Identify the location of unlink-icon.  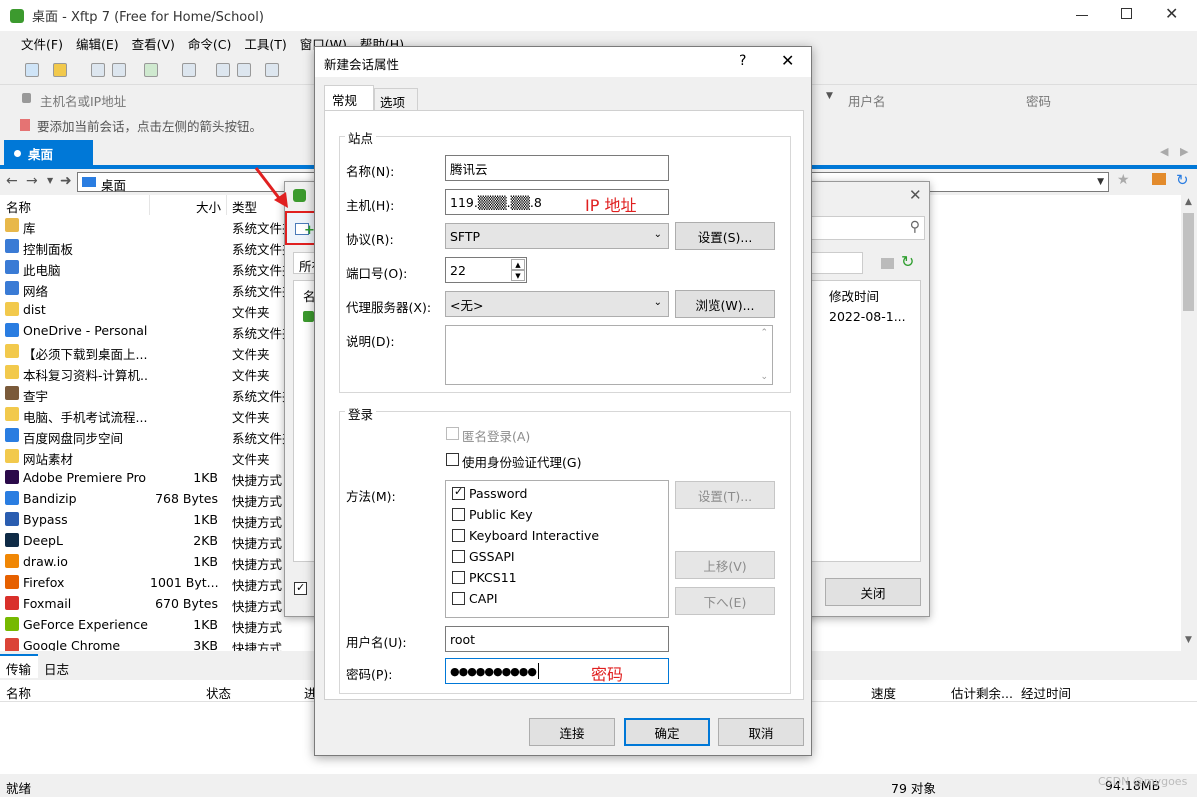
(119, 70).